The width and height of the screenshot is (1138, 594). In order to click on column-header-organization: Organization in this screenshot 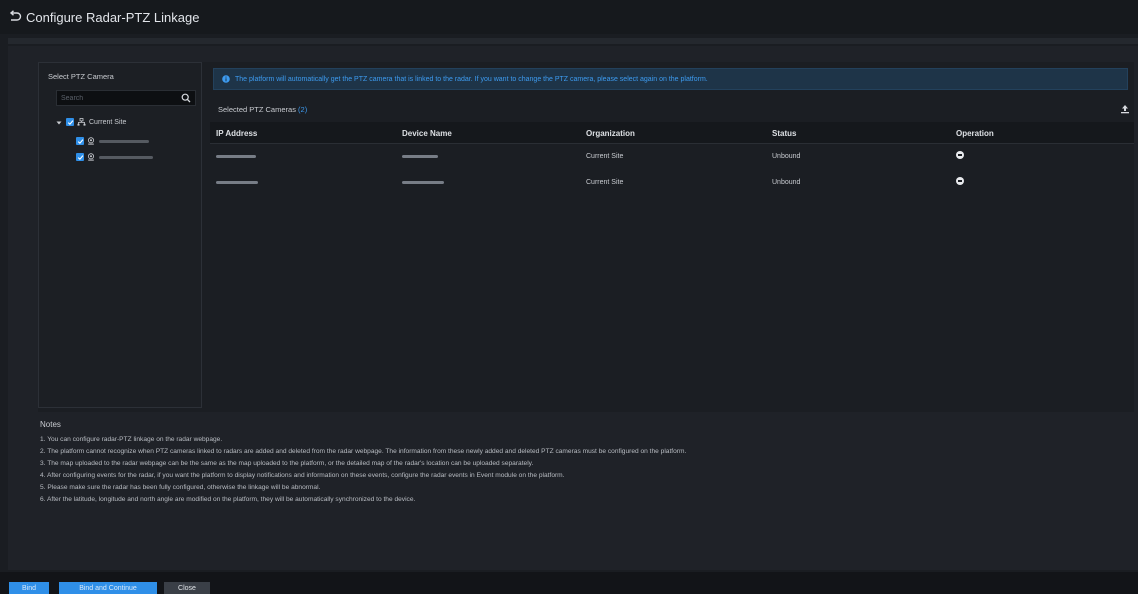, I will do `click(610, 133)`.